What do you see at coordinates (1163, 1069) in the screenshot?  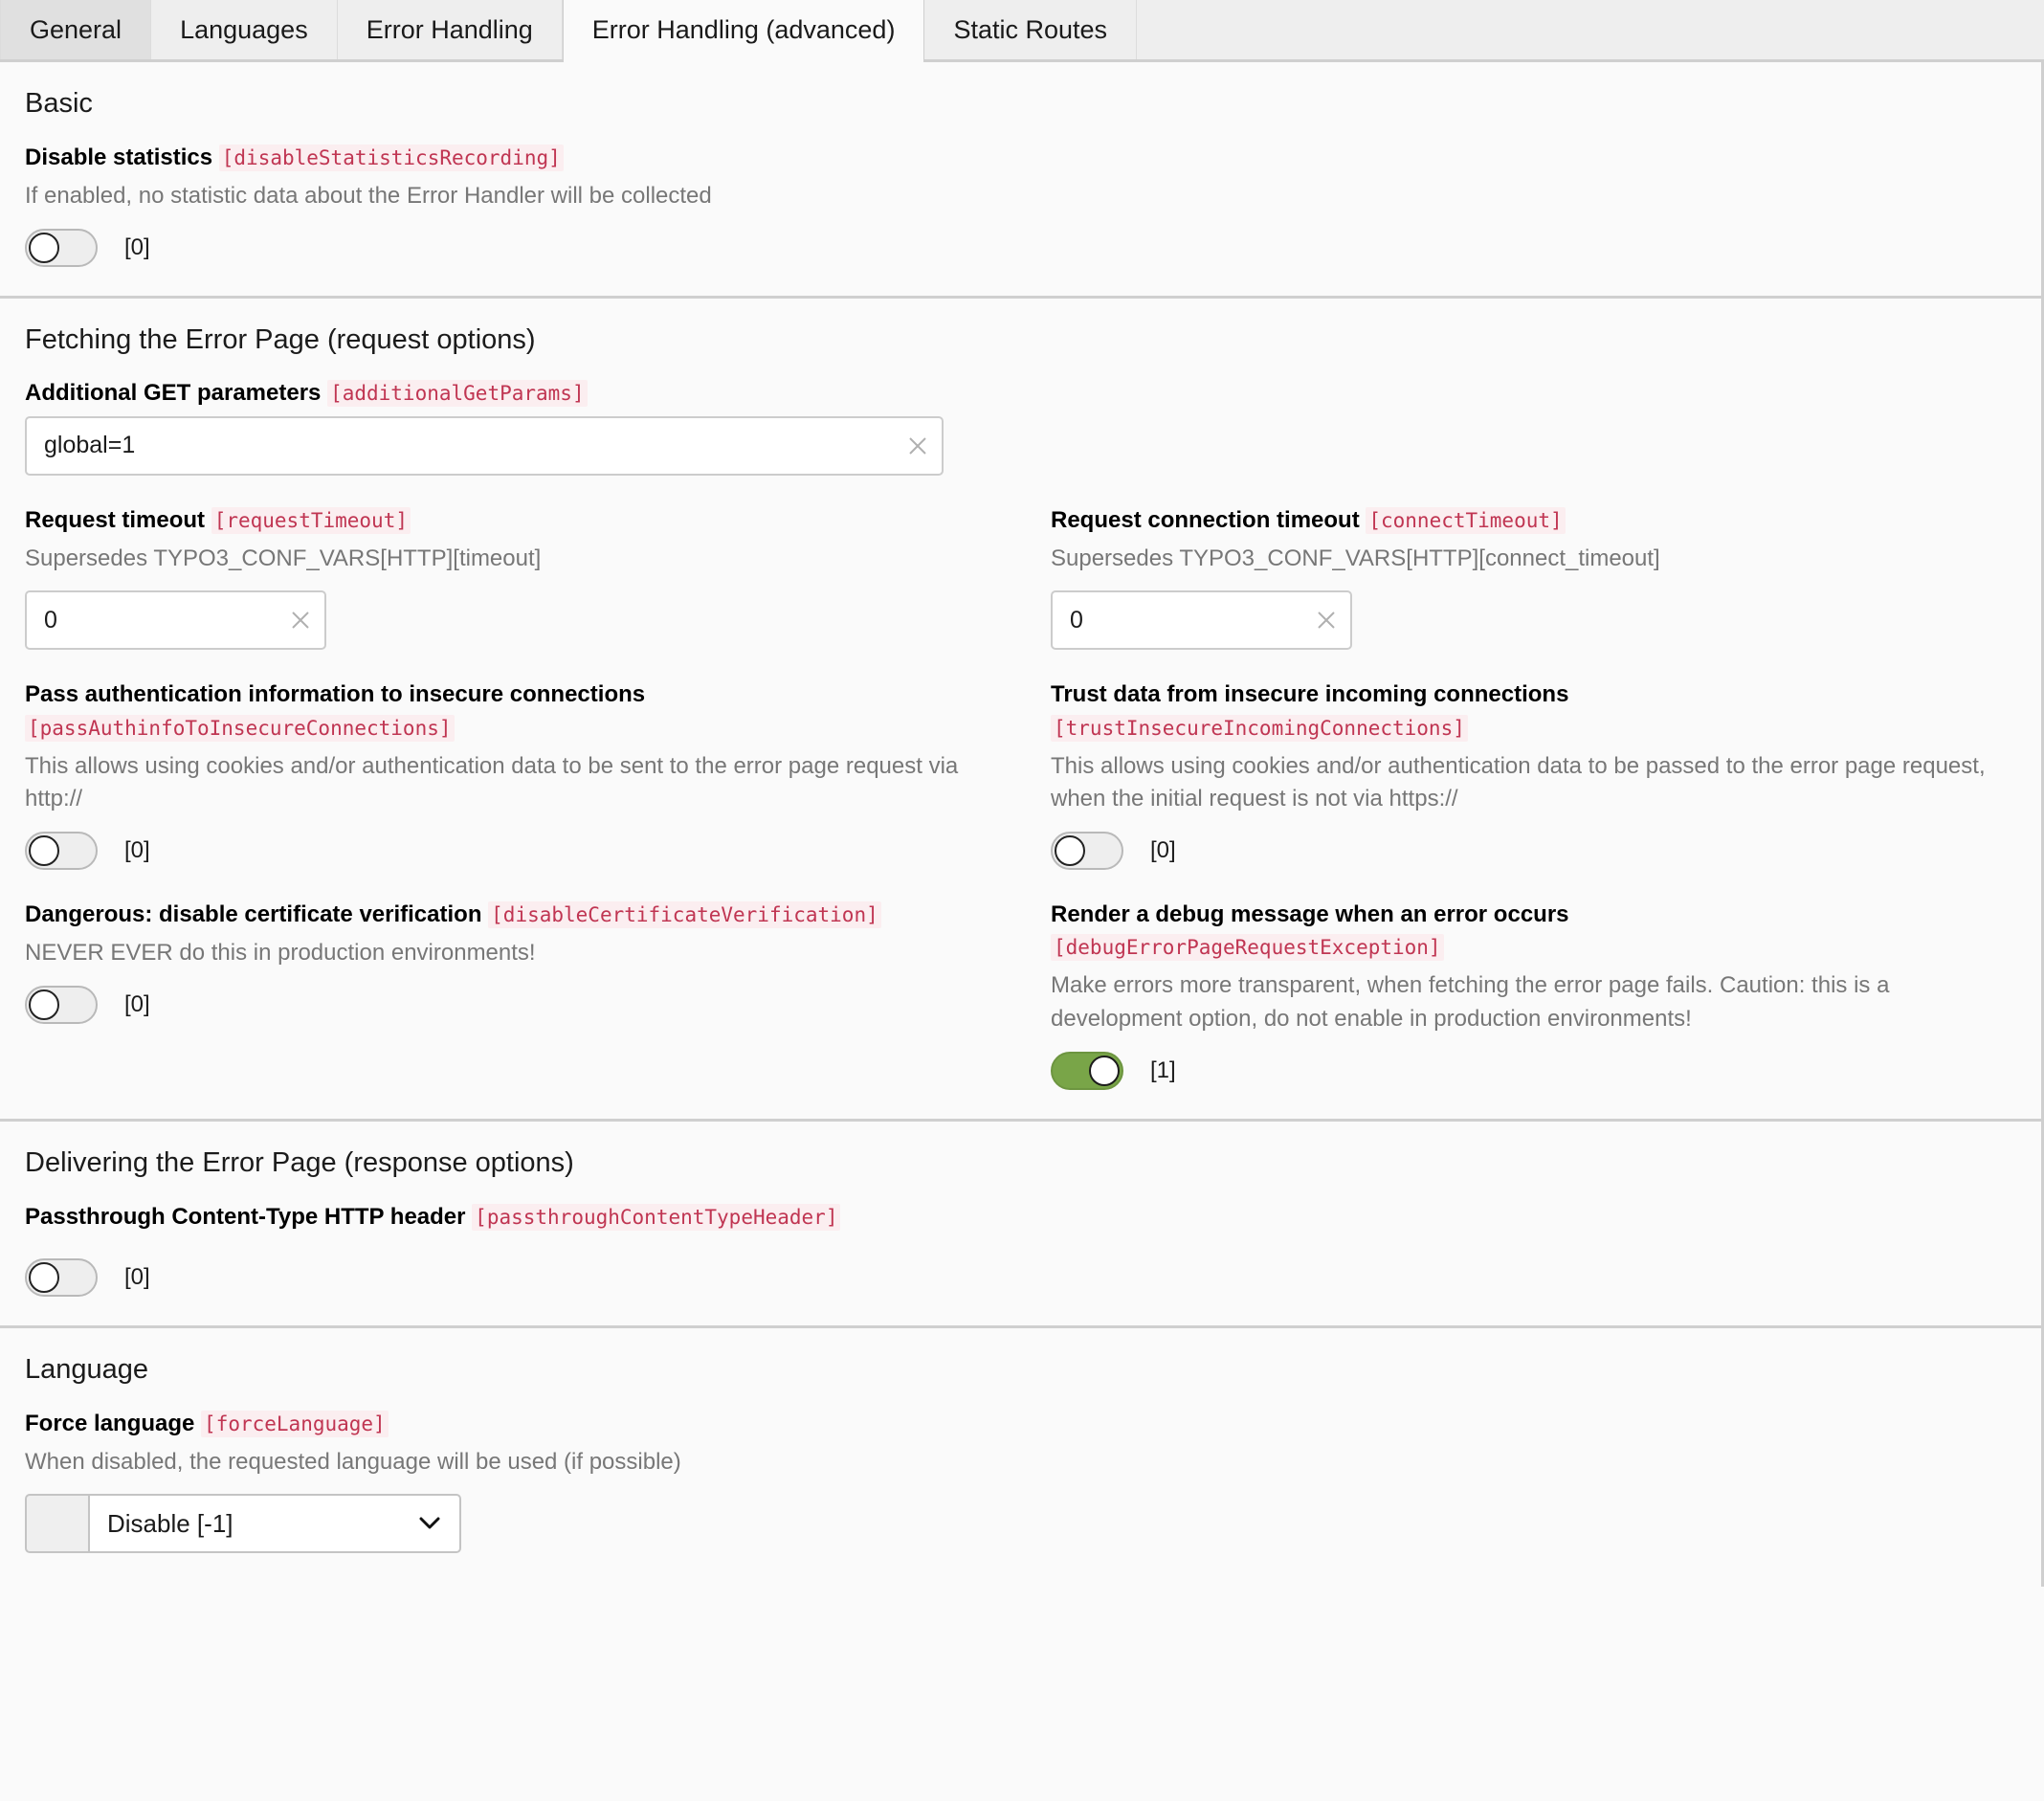 I see `debug-error-page-value: [1]` at bounding box center [1163, 1069].